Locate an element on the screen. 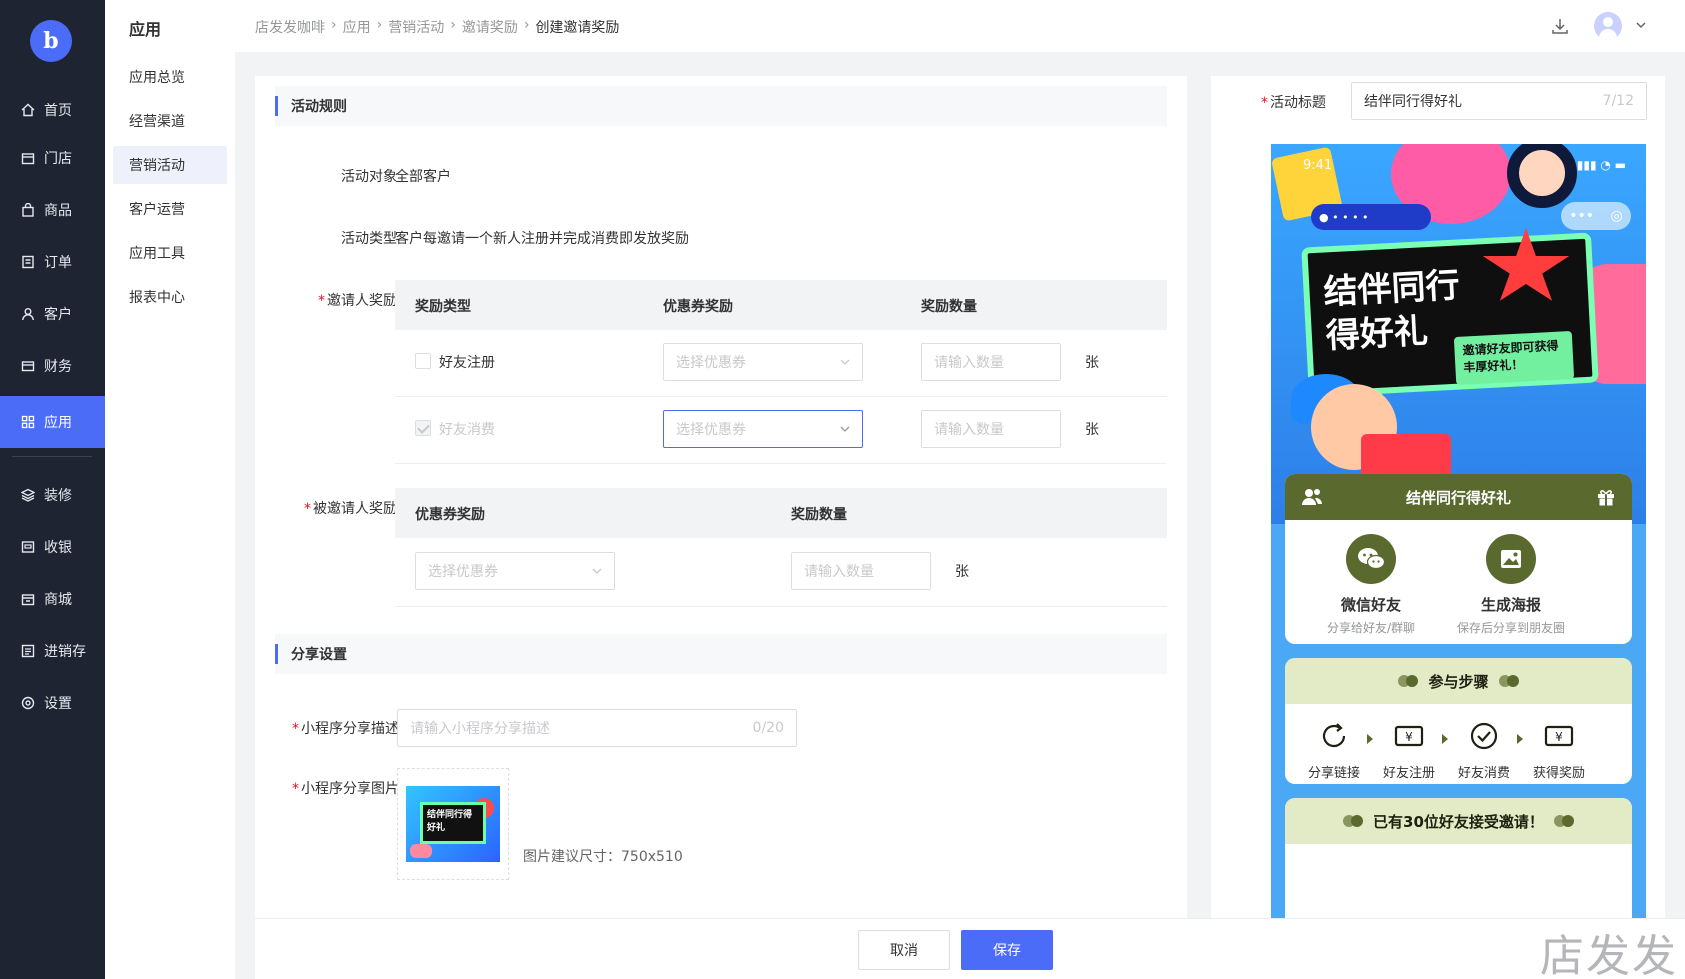  nav-item-goods: 商品 is located at coordinates (52, 210).